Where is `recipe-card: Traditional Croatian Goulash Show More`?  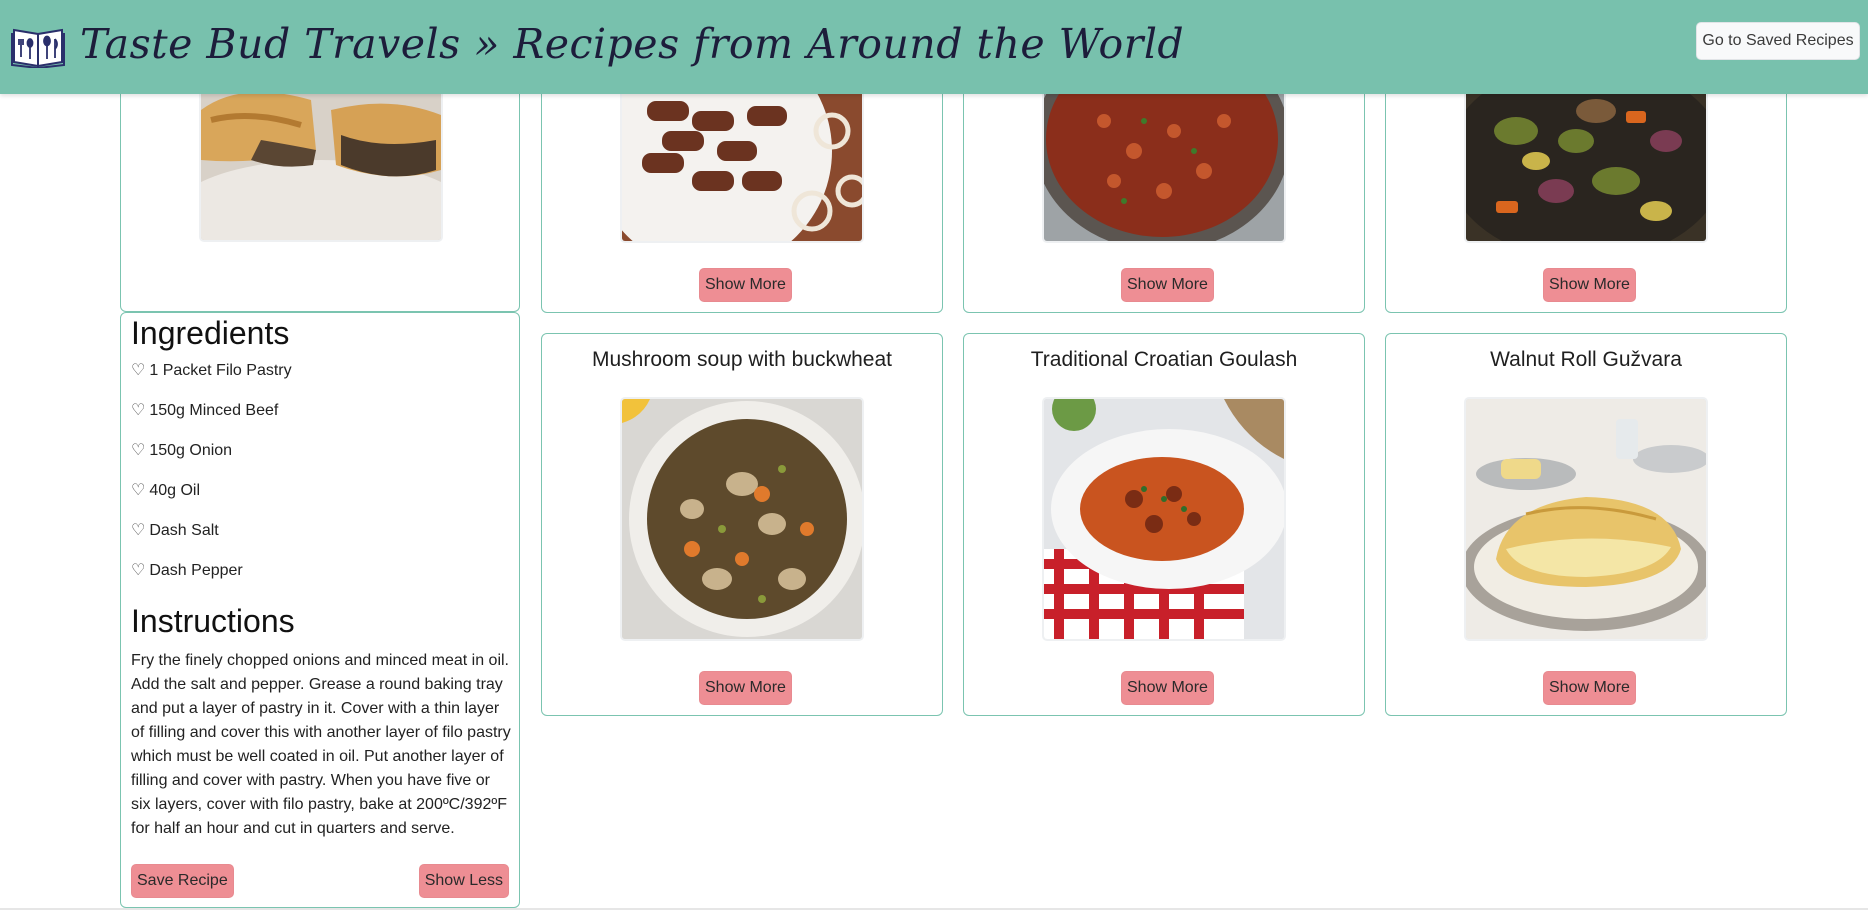 recipe-card: Traditional Croatian Goulash Show More is located at coordinates (1164, 524).